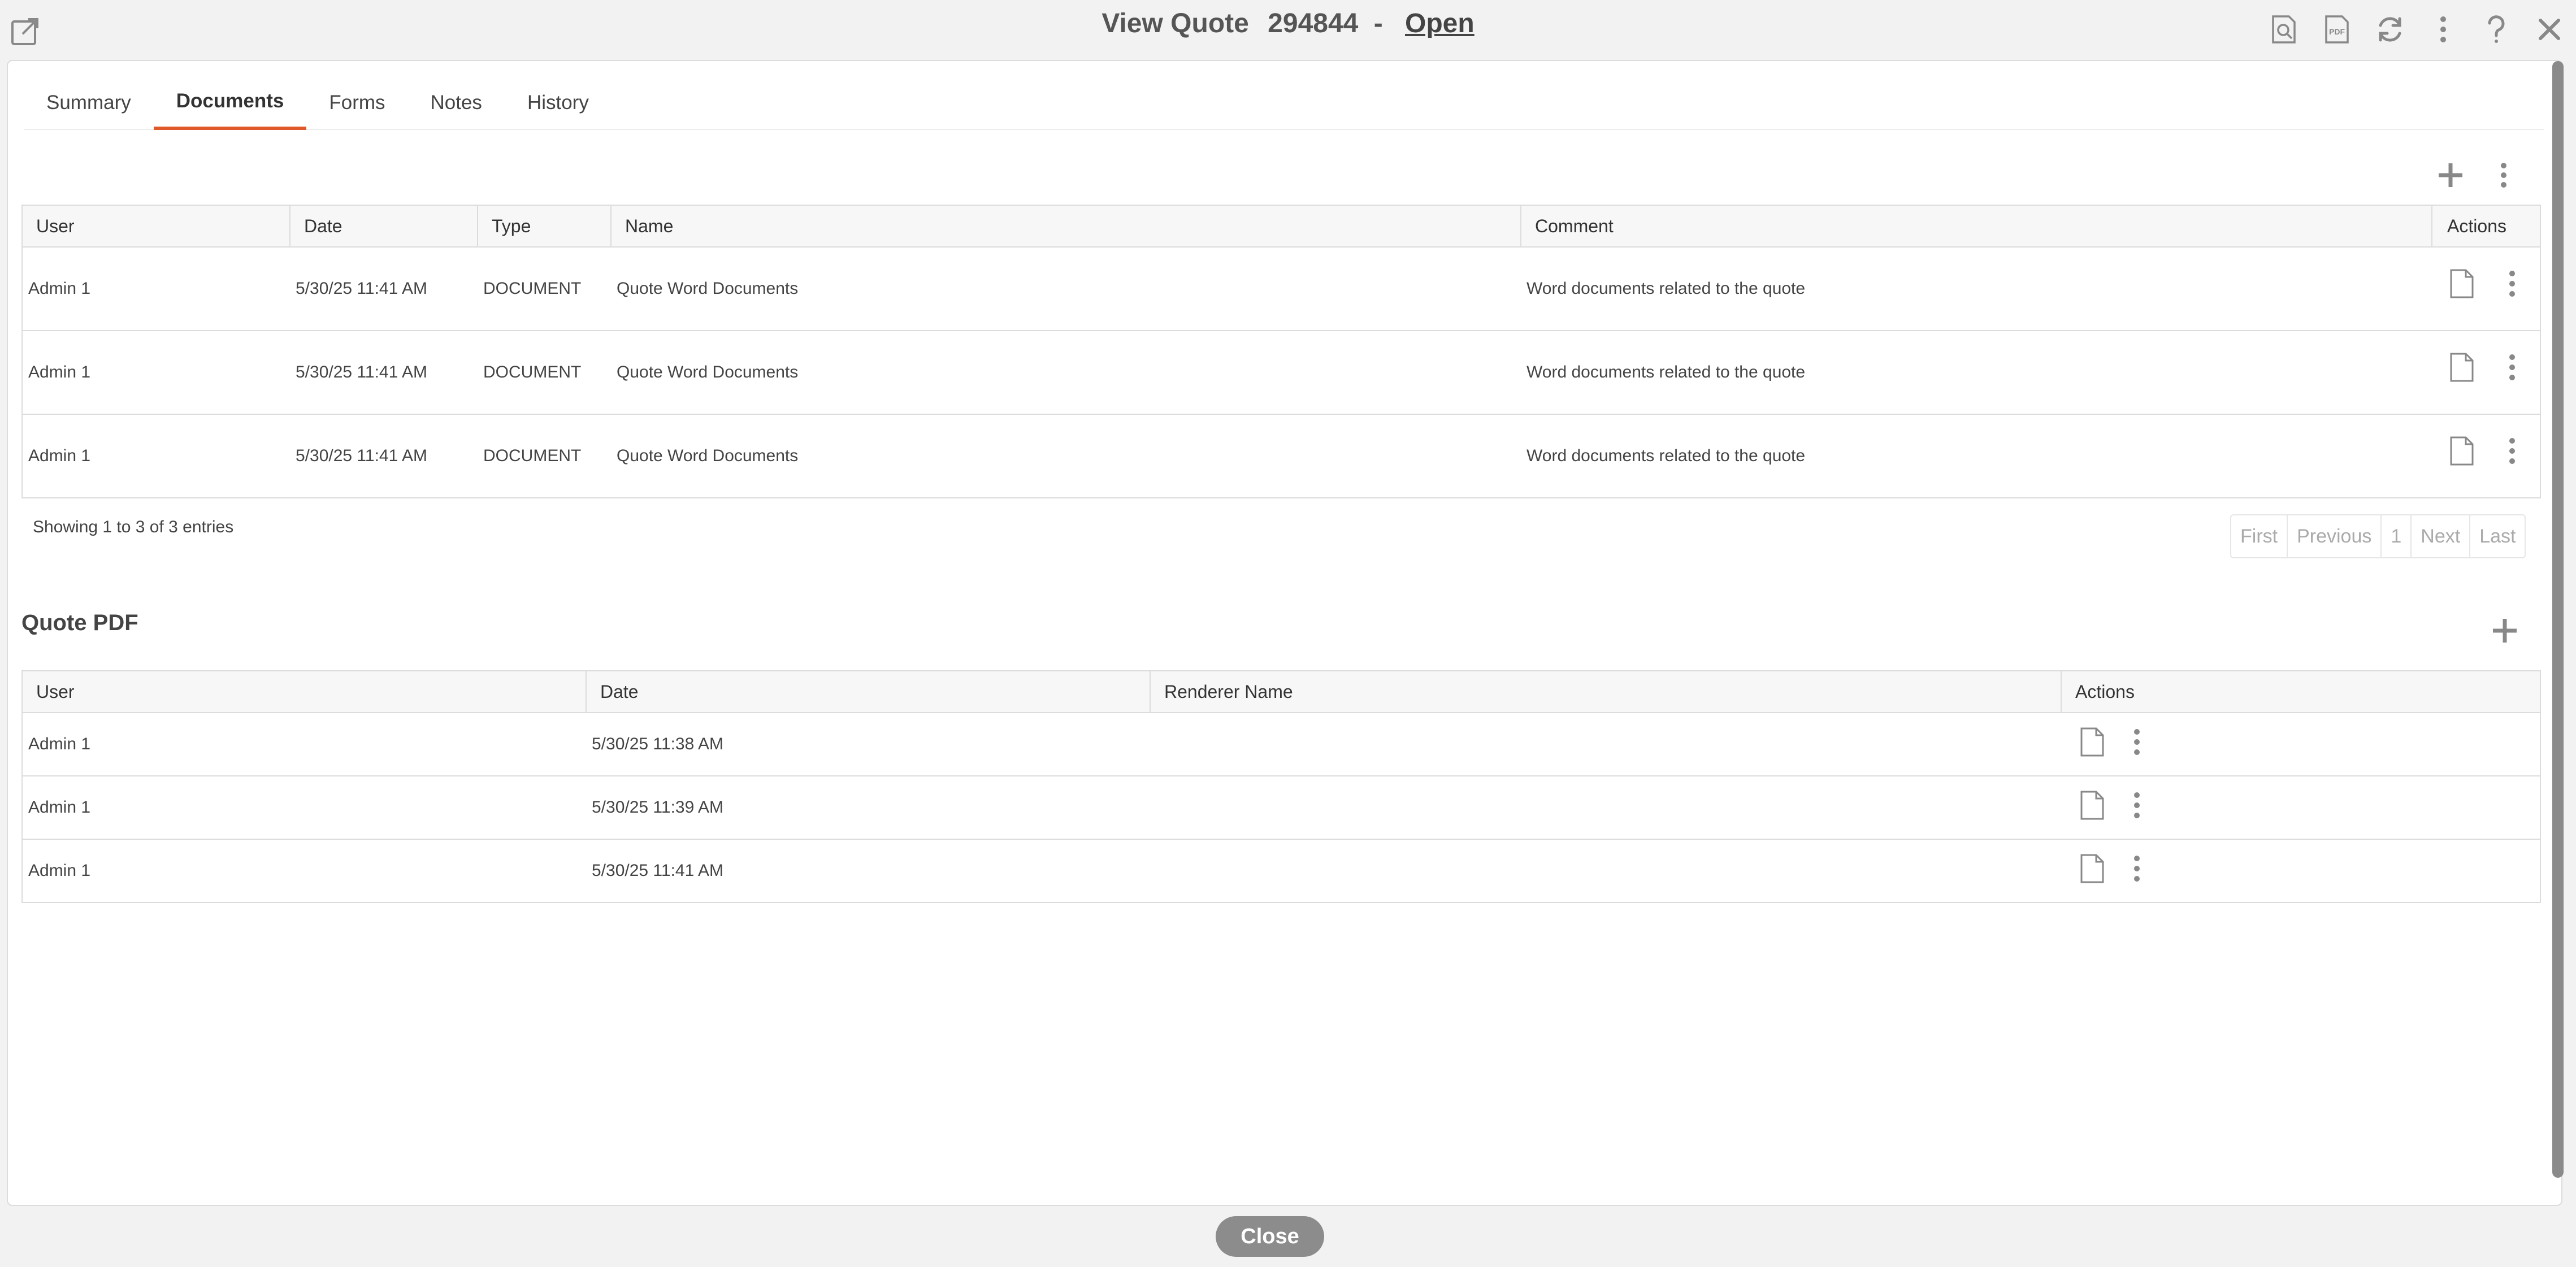  Describe the element at coordinates (1440, 23) in the screenshot. I see `quote-status-link: Open` at that location.